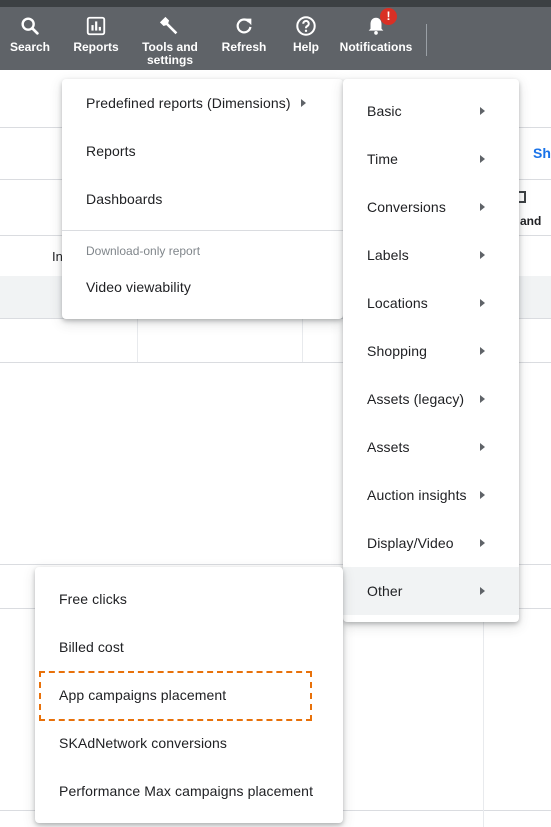  Describe the element at coordinates (30, 47) in the screenshot. I see `search-label: Search` at that location.